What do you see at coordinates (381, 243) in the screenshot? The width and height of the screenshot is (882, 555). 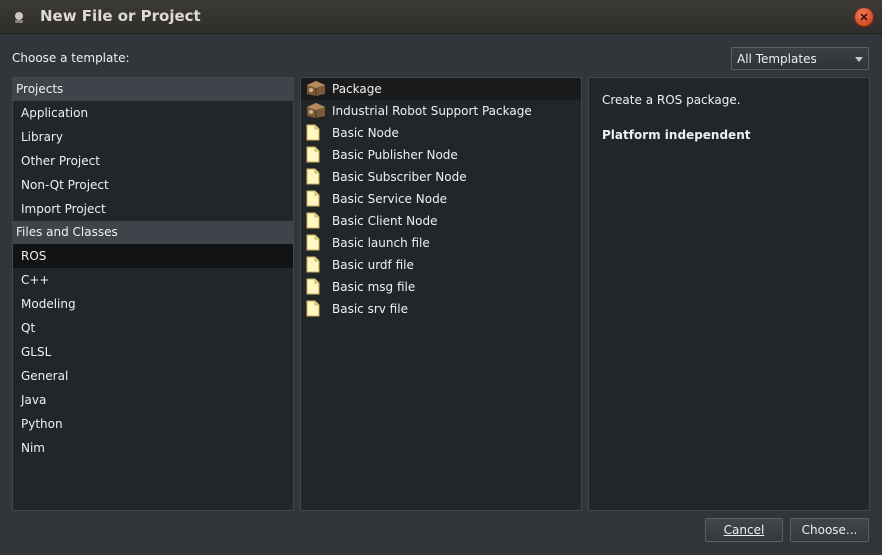 I see `template-item-label: Basic launch file` at bounding box center [381, 243].